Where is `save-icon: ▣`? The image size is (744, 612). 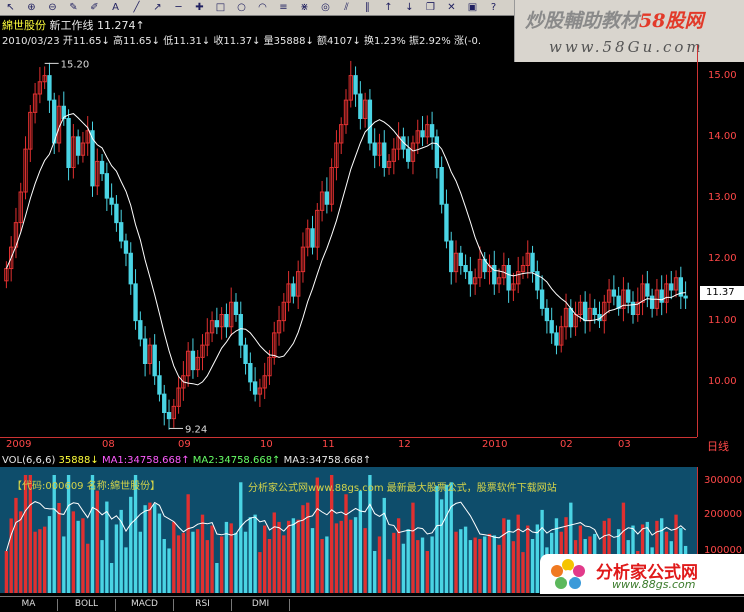 save-icon: ▣ is located at coordinates (472, 7).